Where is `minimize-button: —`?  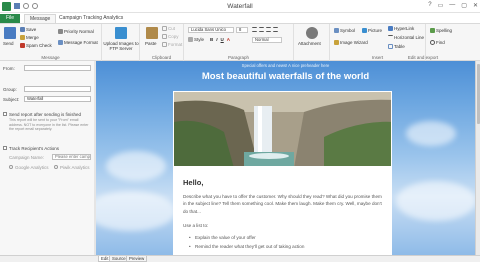 minimize-button: — is located at coordinates (452, 5).